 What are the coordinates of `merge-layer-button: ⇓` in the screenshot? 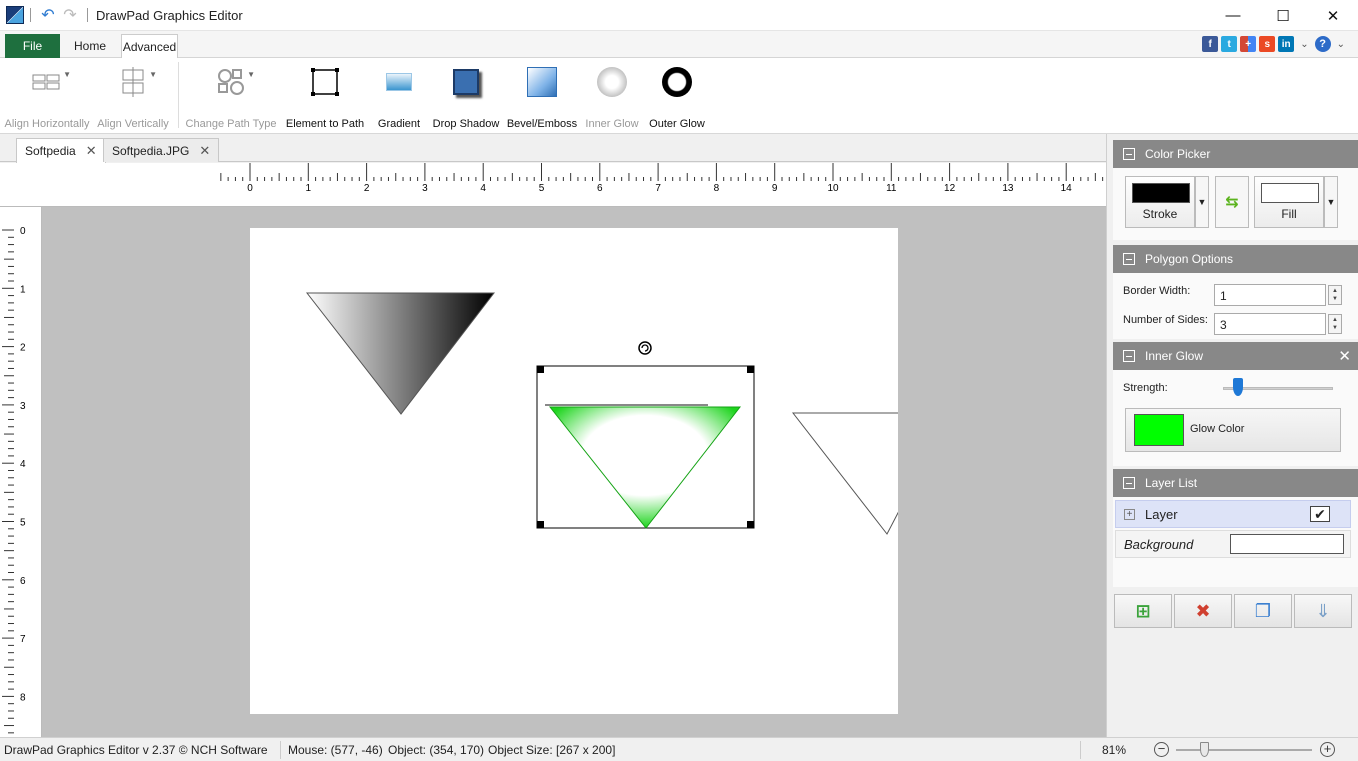 It's located at (1323, 611).